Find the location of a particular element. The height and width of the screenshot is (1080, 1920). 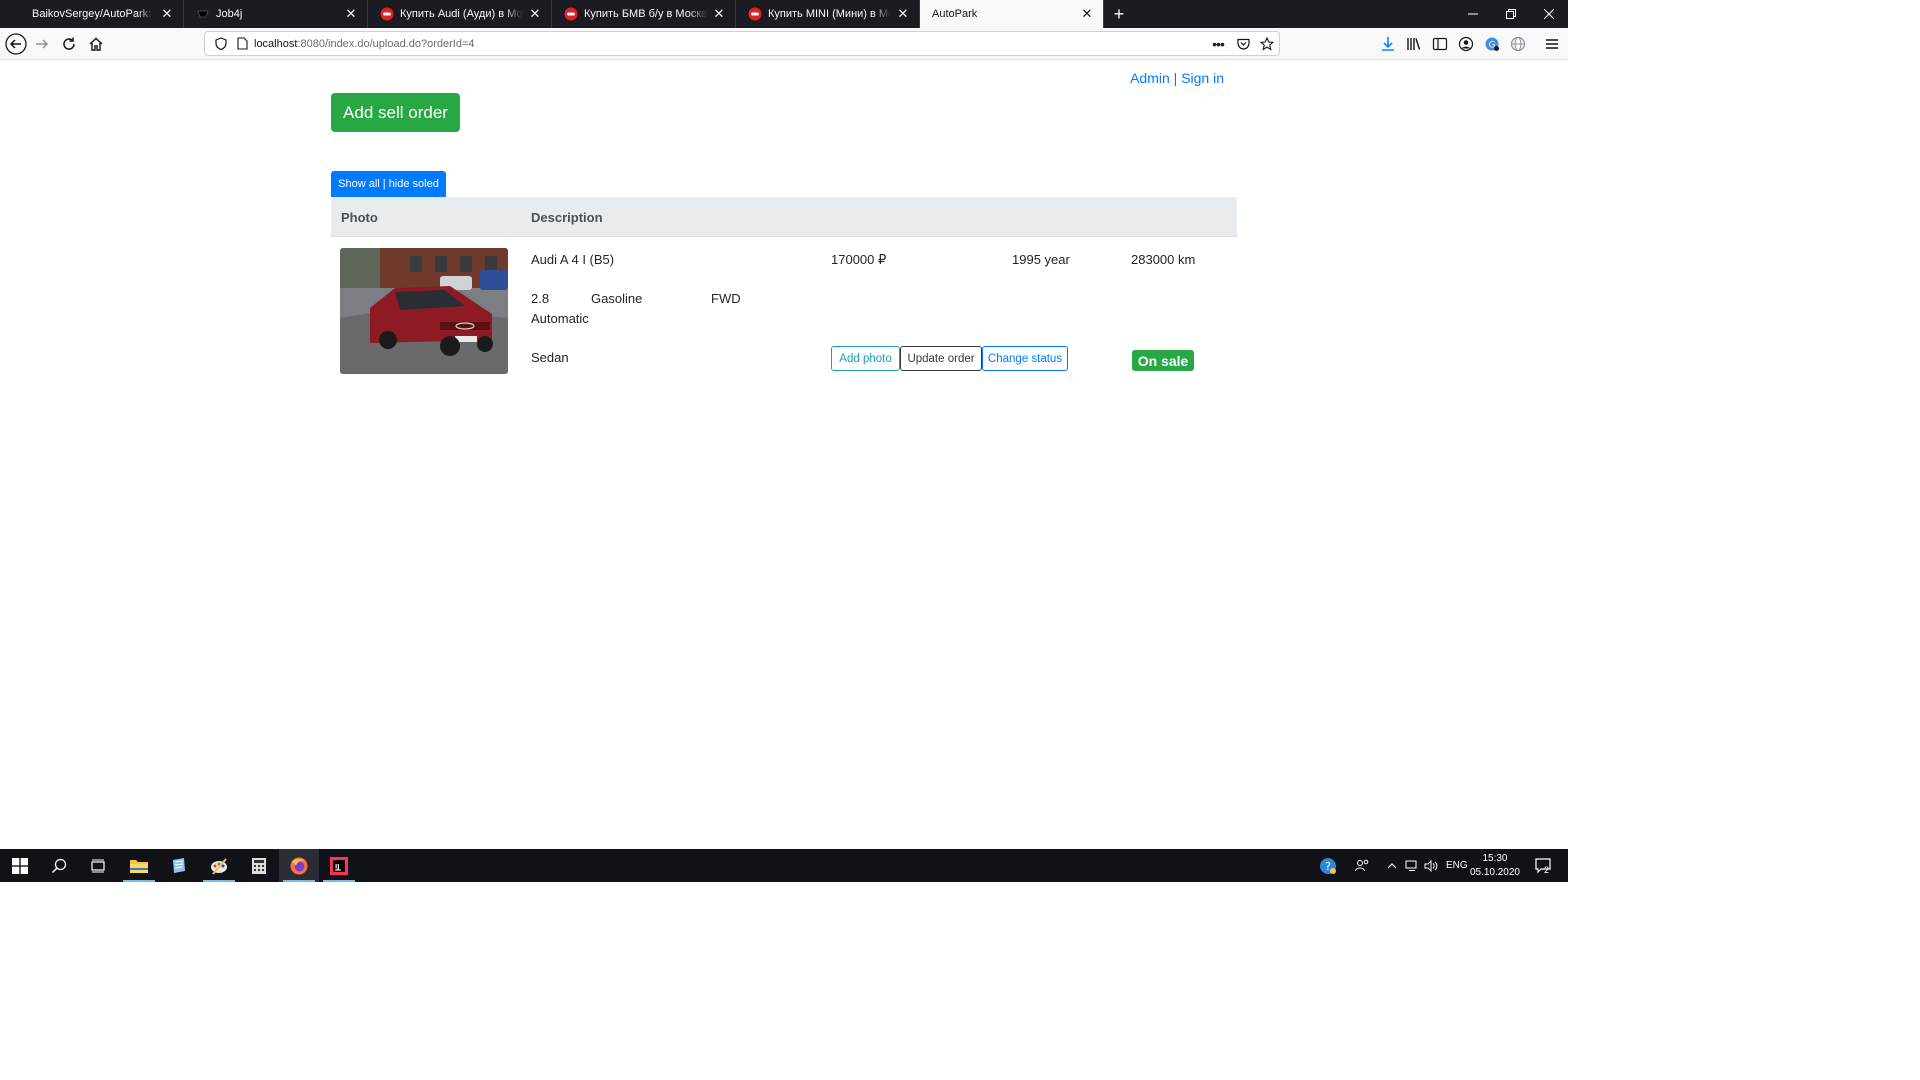

downloads-button is located at coordinates (1388, 44).